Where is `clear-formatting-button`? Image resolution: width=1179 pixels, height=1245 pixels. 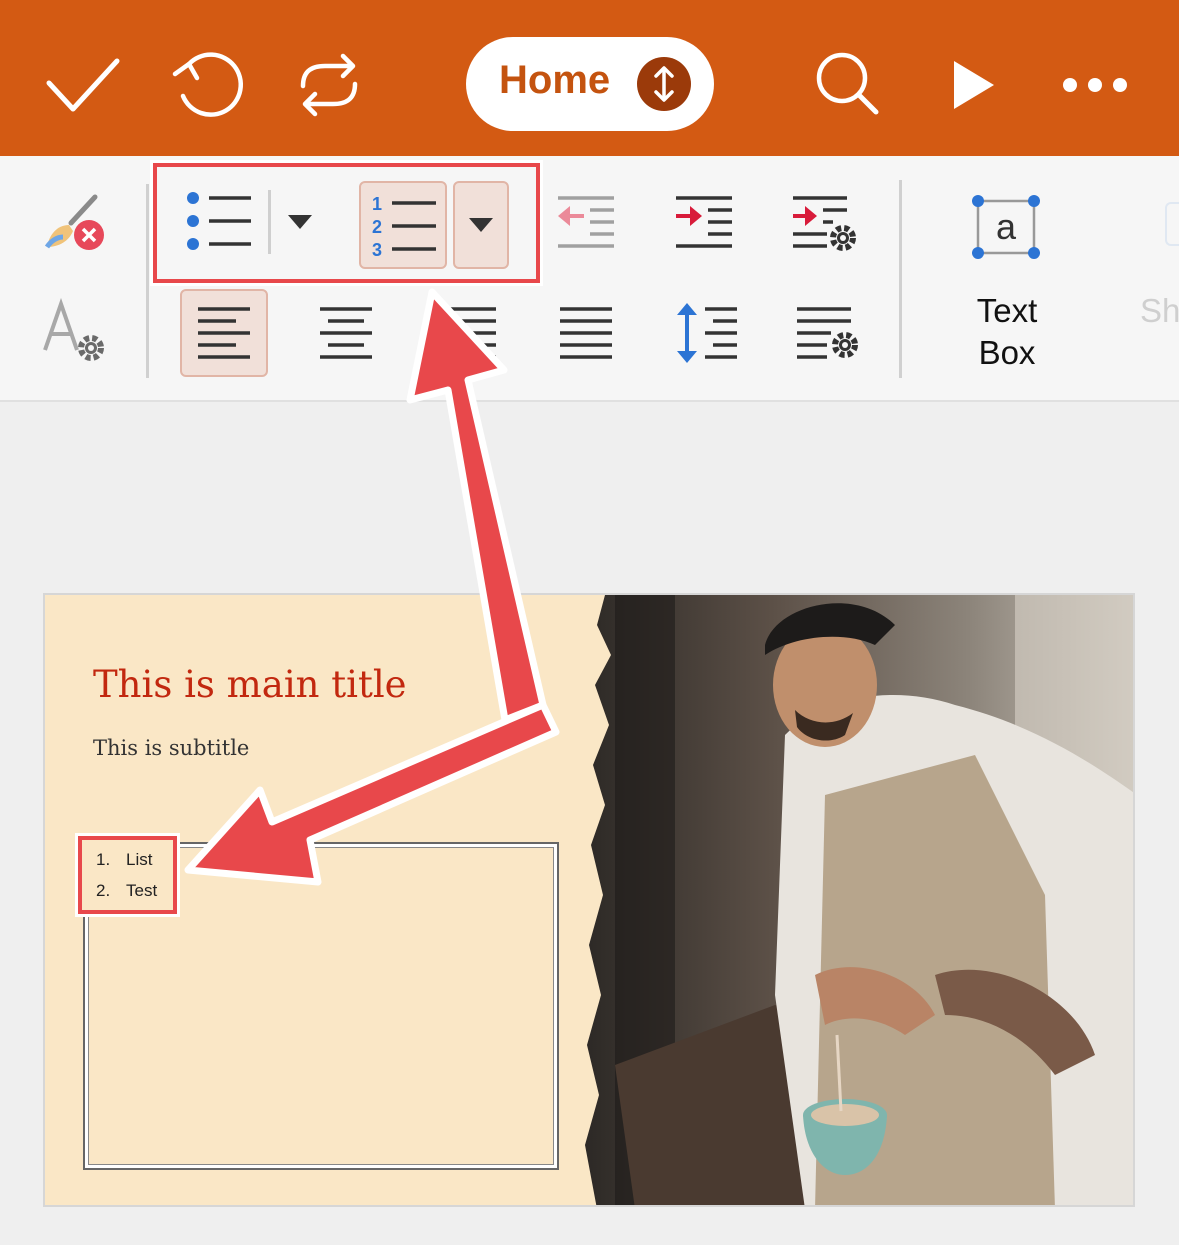
clear-formatting-button is located at coordinates (72, 223).